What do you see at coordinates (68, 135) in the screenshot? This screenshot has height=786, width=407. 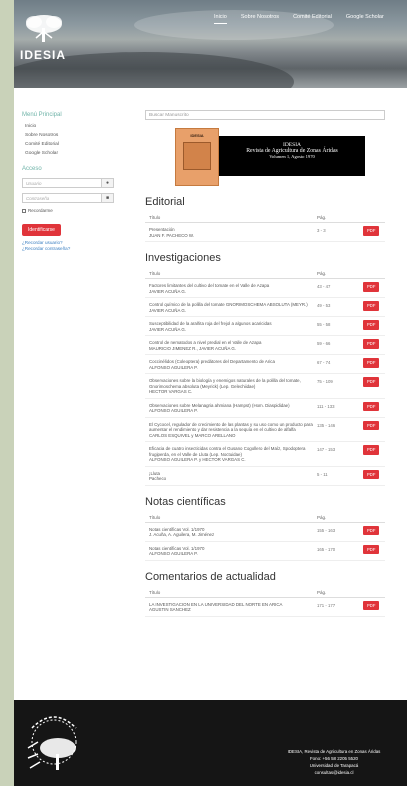 I see `side-item-sobre-nosotros: Sobre Nosotros` at bounding box center [68, 135].